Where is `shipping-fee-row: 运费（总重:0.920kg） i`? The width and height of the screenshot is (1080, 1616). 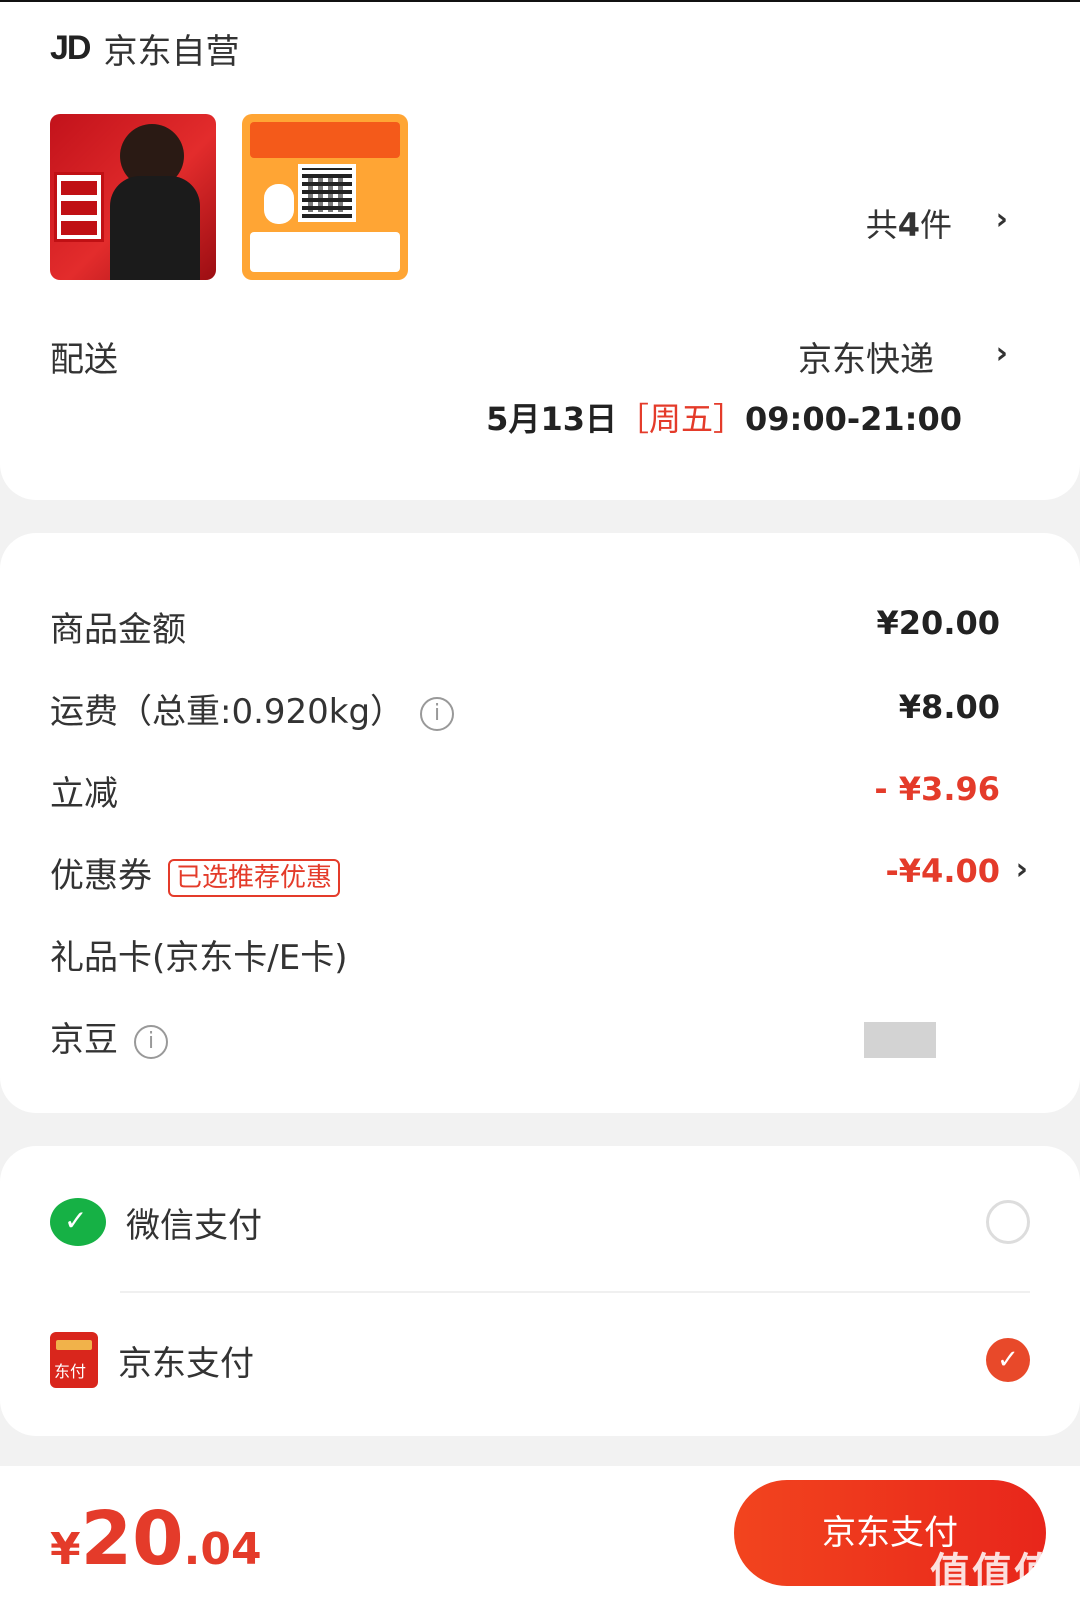 shipping-fee-row: 运费（总重:0.920kg） i is located at coordinates (252, 708).